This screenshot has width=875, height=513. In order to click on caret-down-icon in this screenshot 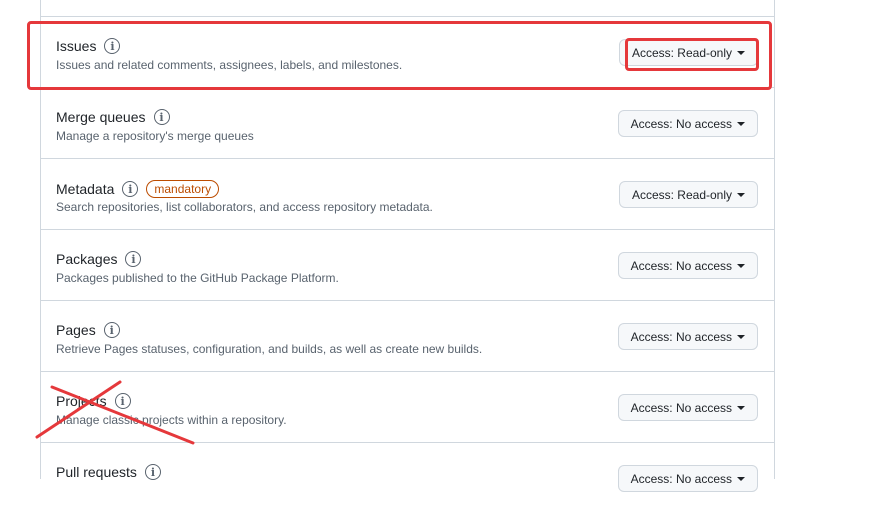, I will do `click(741, 478)`.